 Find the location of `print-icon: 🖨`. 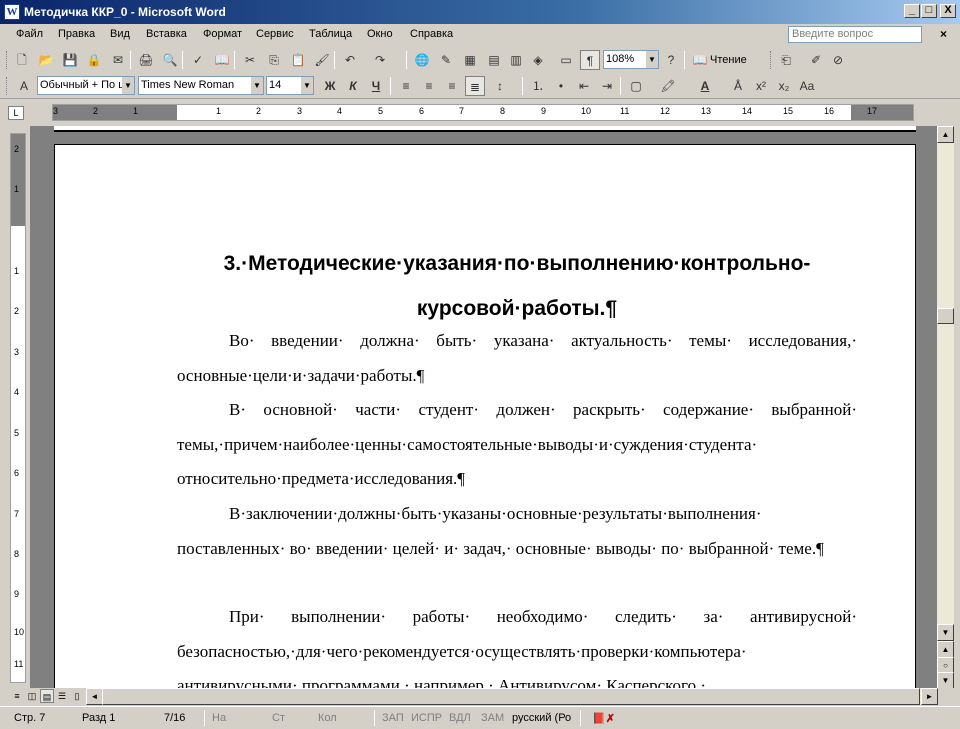

print-icon: 🖨 is located at coordinates (146, 60).